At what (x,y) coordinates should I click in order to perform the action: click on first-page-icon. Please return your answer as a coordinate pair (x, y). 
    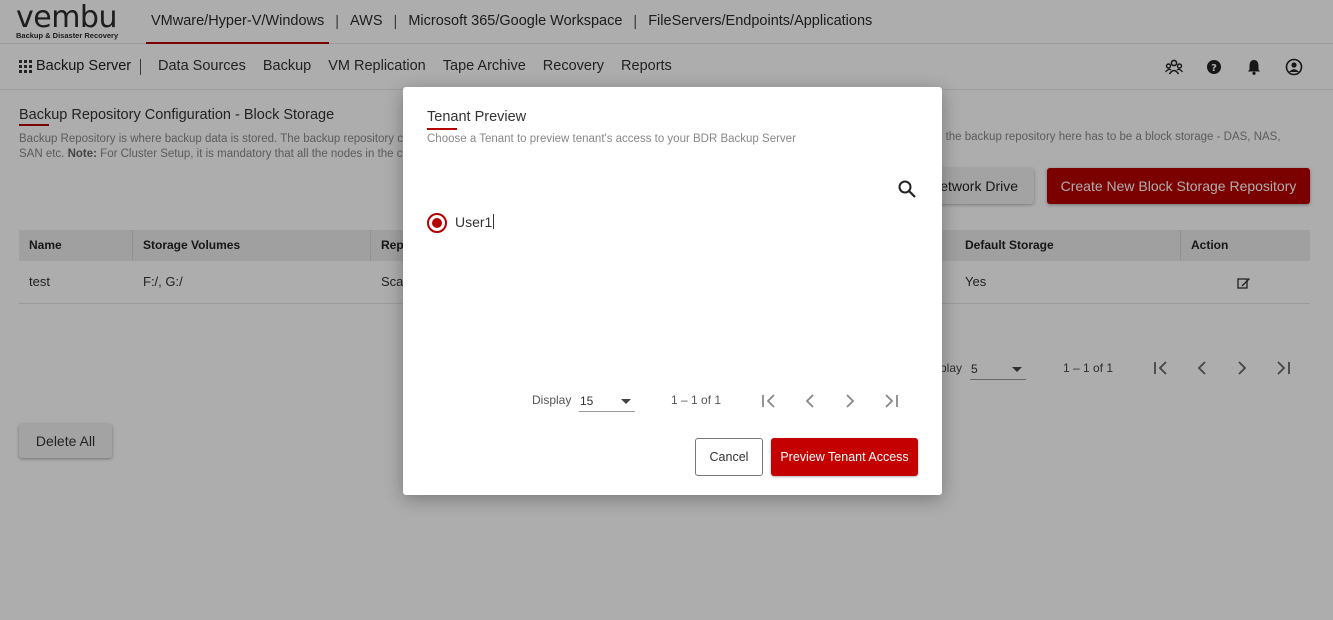
    Looking at the image, I should click on (770, 401).